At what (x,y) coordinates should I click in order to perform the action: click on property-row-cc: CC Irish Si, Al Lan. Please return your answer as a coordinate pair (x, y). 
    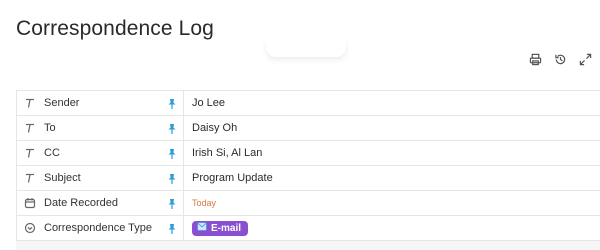
    Looking at the image, I should click on (308, 153).